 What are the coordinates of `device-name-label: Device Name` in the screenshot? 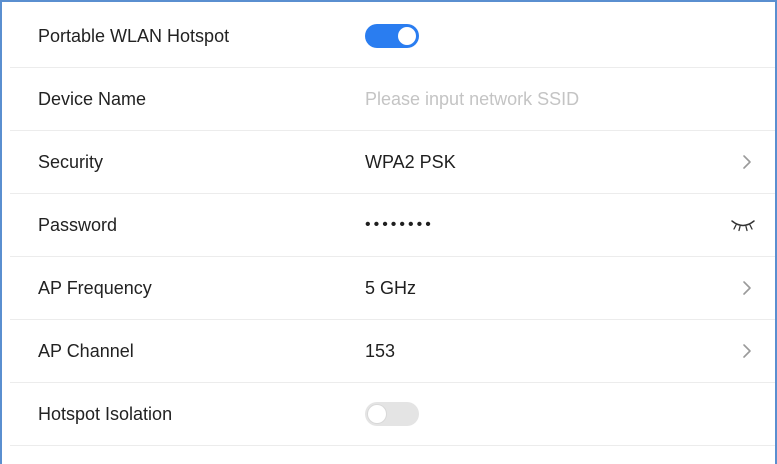 It's located at (92, 98).